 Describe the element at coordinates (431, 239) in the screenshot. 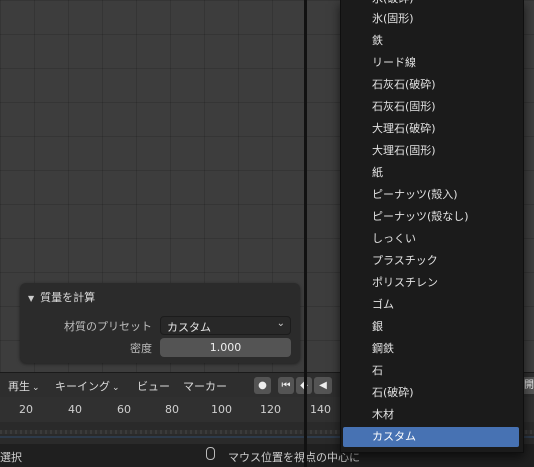

I see `menu-item: しっくい` at that location.